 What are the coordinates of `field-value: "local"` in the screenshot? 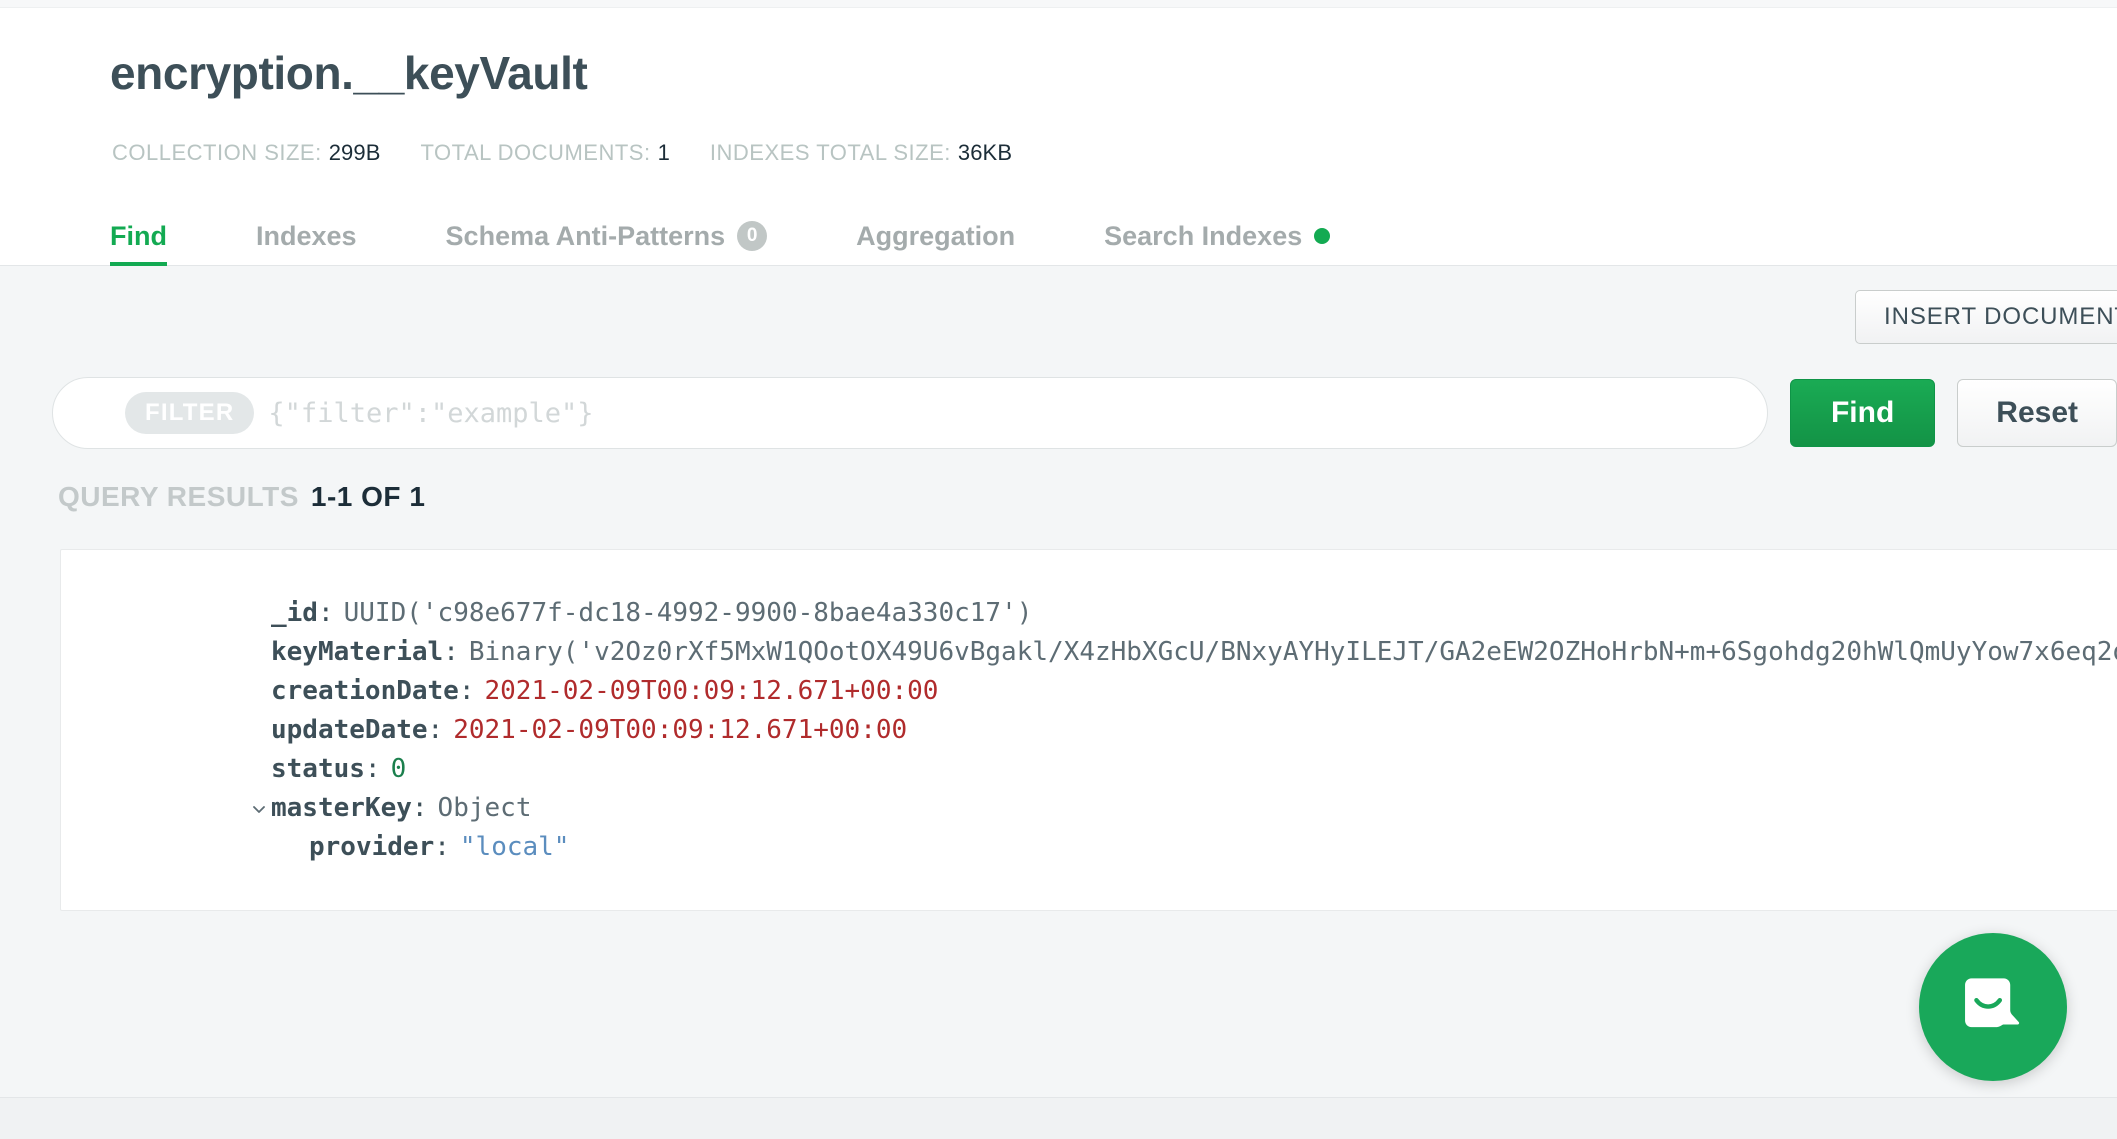 It's located at (514, 847).